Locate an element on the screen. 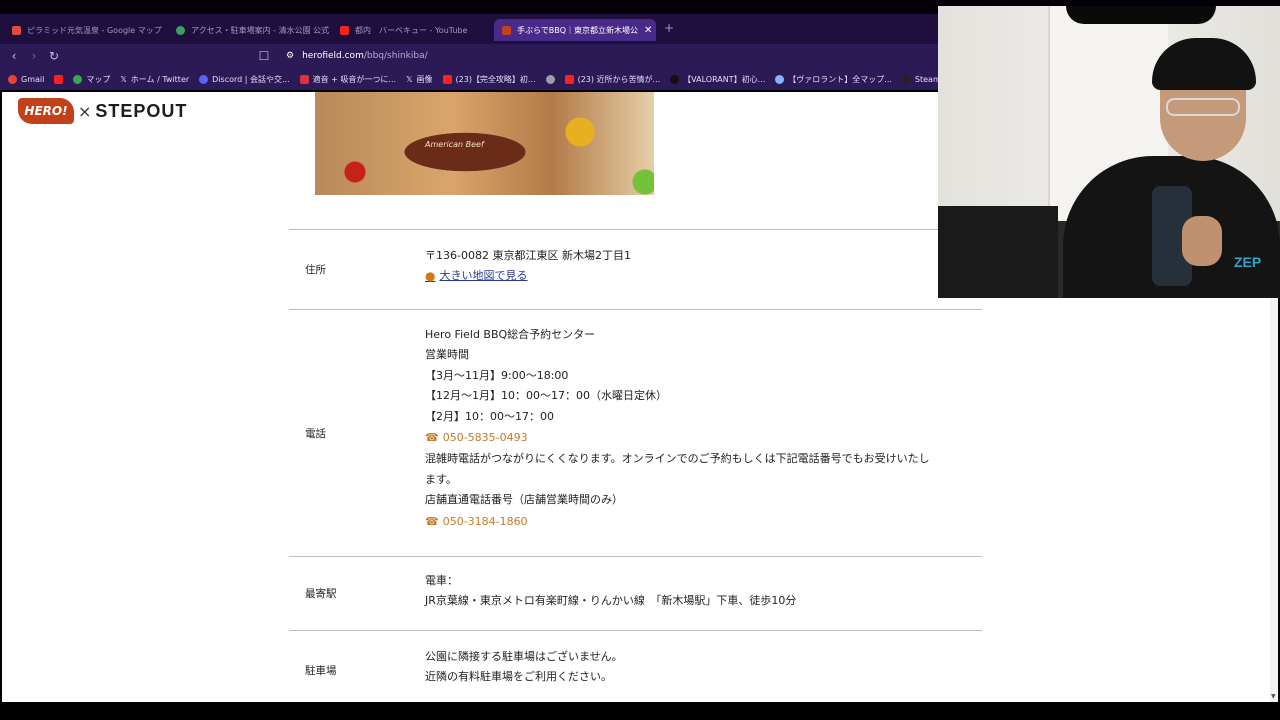 The height and width of the screenshot is (720, 1280). bookmark-gmail: Gmail is located at coordinates (26, 79).